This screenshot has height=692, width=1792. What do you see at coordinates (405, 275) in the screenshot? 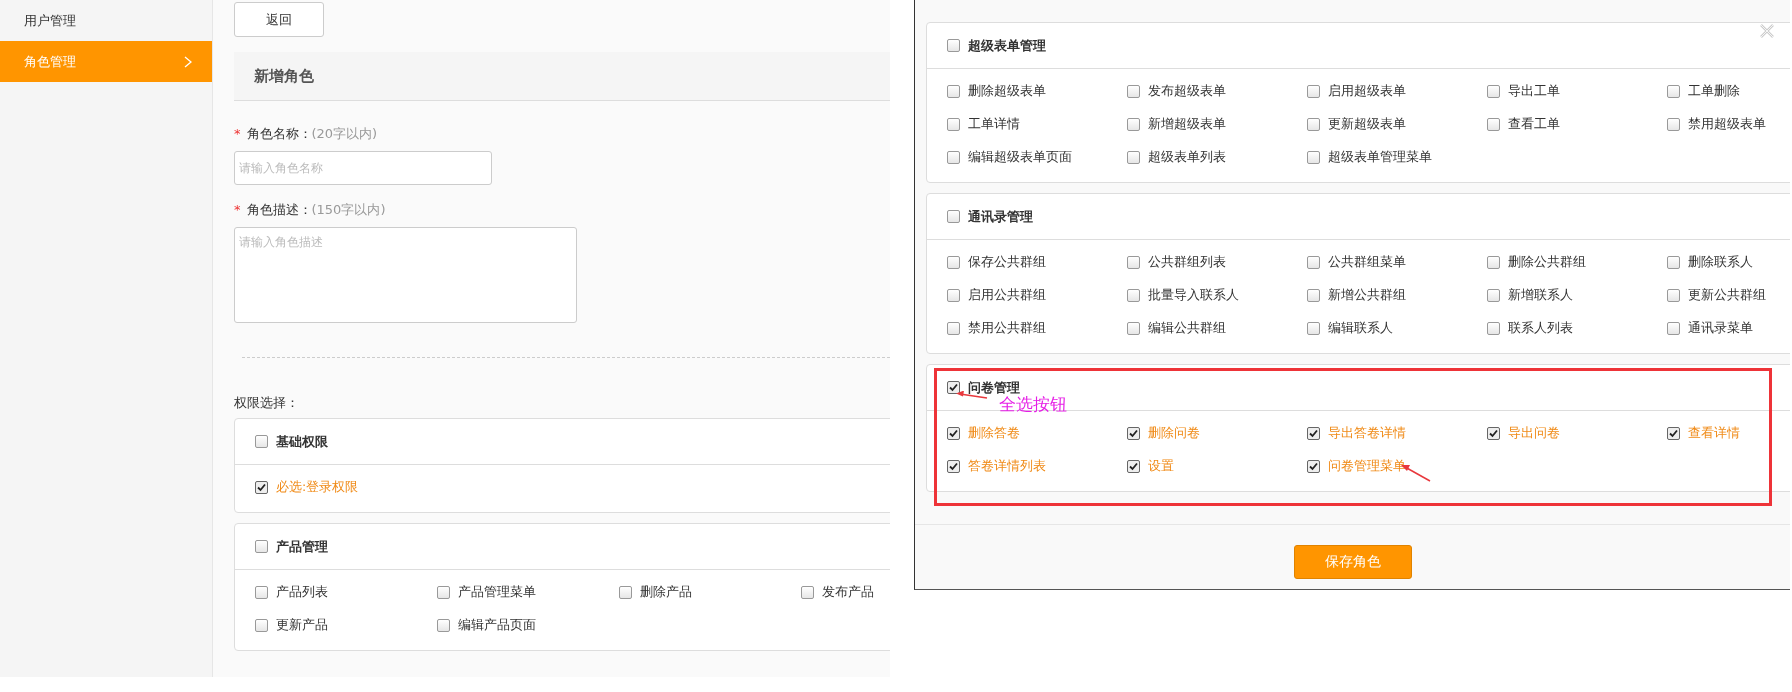
I see `role-description-field: 请输入角色描述` at bounding box center [405, 275].